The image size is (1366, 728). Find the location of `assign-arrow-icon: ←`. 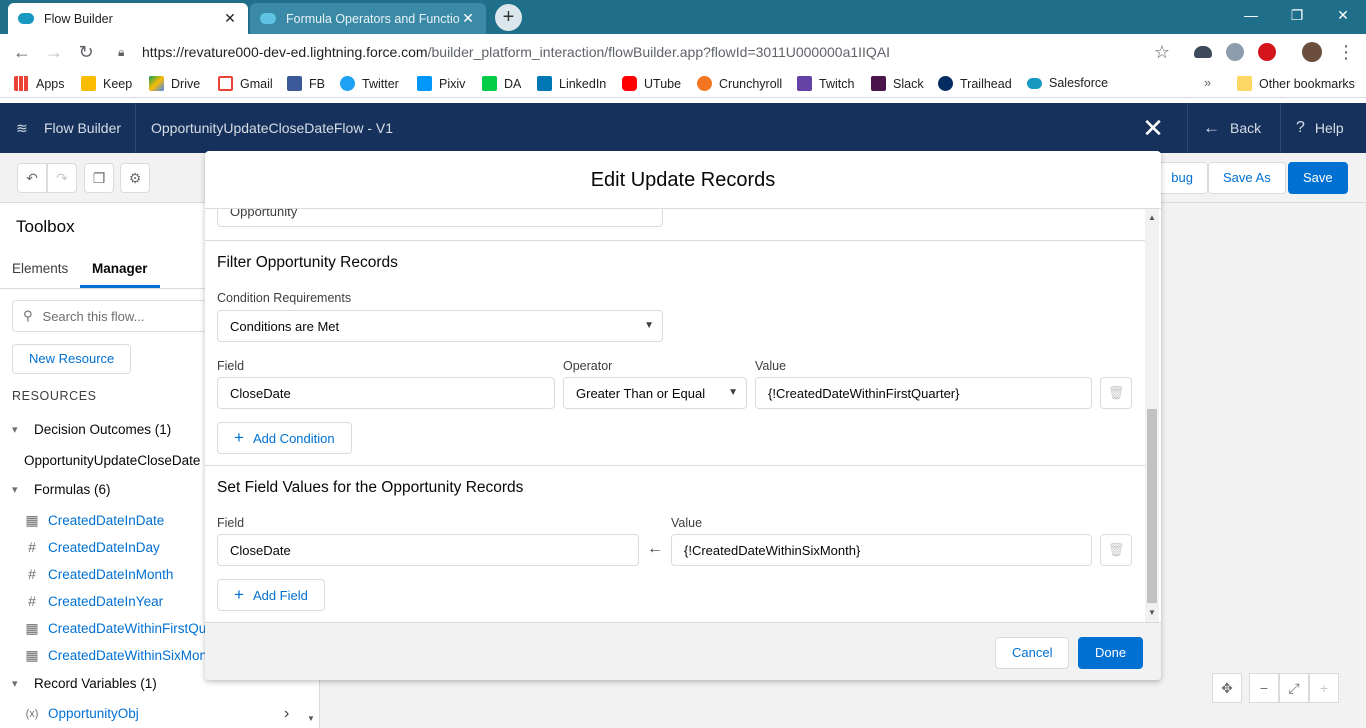

assign-arrow-icon: ← is located at coordinates (655, 548).